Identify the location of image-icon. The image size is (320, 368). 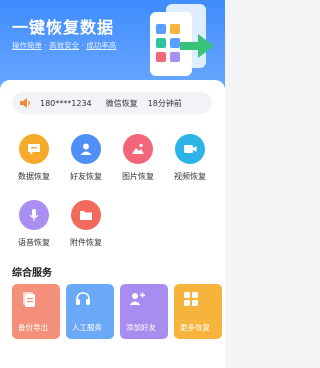
(138, 148).